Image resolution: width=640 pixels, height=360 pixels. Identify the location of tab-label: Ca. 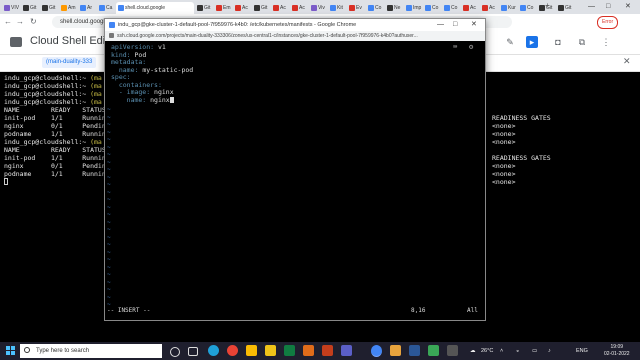
(109, 8).